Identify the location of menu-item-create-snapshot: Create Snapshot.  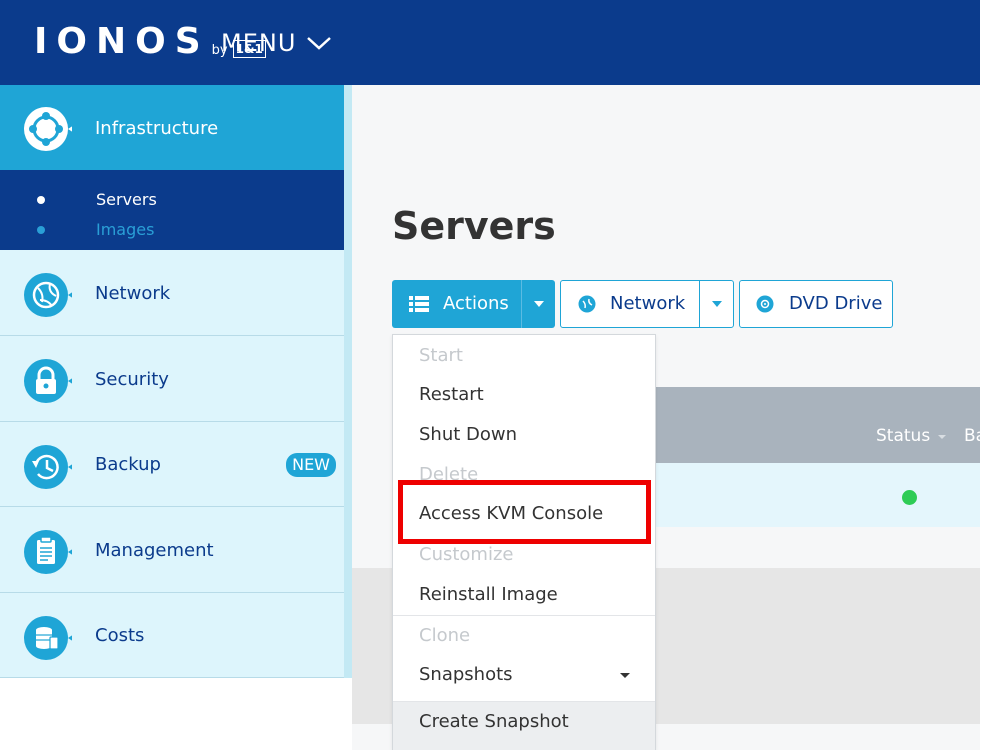
(524, 726).